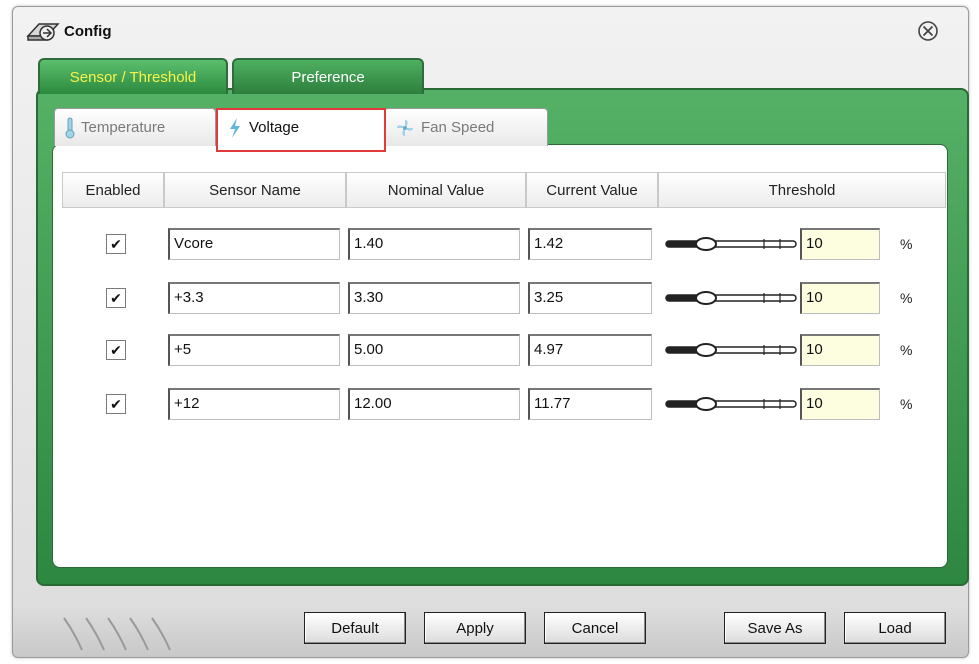 Image resolution: width=979 pixels, height=664 pixels. Describe the element at coordinates (123, 127) in the screenshot. I see `subtab-temperature-label: Temperature` at that location.